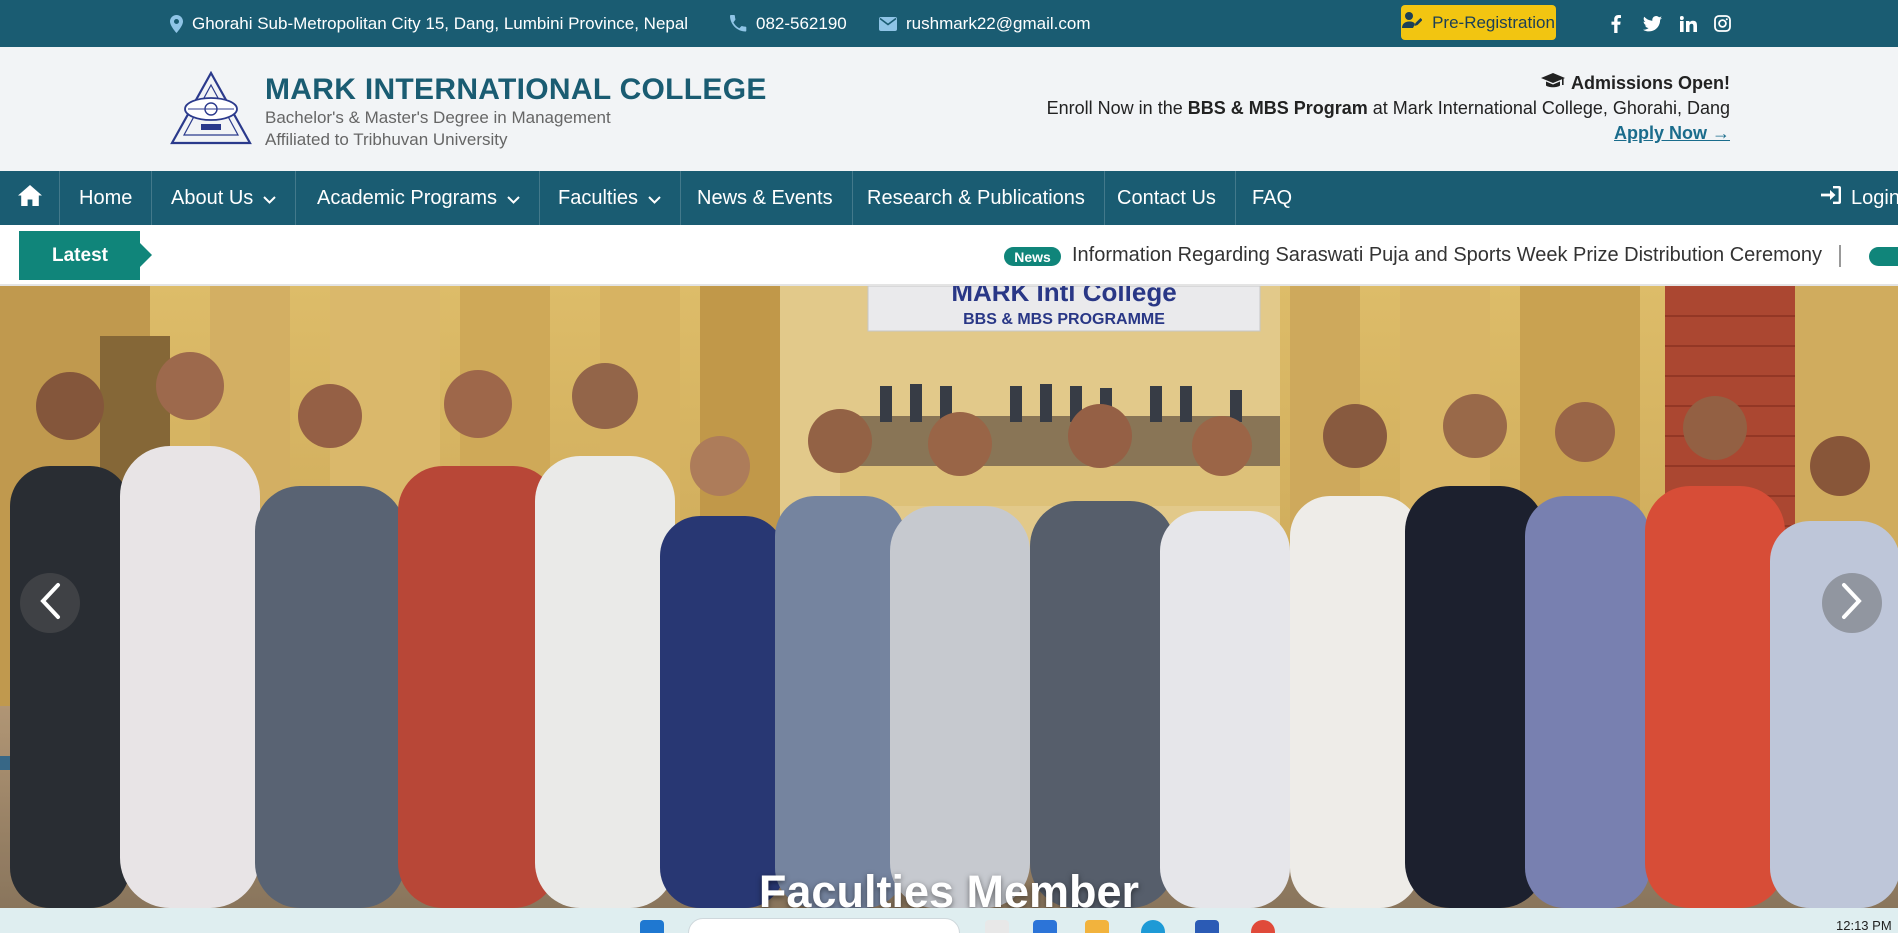  I want to click on nav-item-home: Home, so click(106, 198).